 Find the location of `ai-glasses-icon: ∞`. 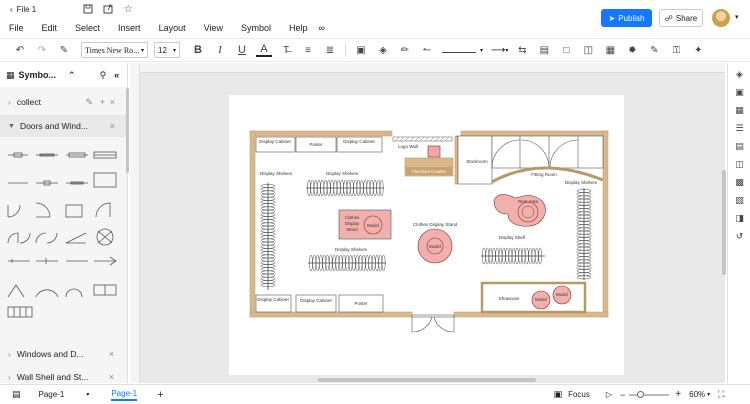

ai-glasses-icon: ∞ is located at coordinates (321, 28).